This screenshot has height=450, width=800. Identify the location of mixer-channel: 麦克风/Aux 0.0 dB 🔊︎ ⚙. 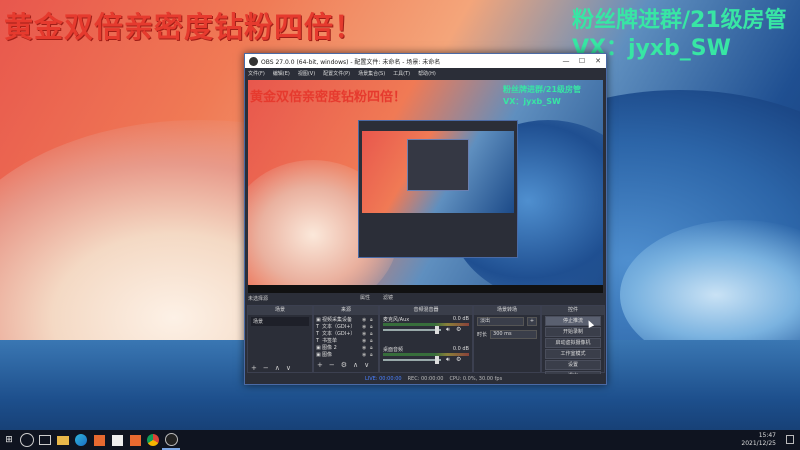
(426, 330).